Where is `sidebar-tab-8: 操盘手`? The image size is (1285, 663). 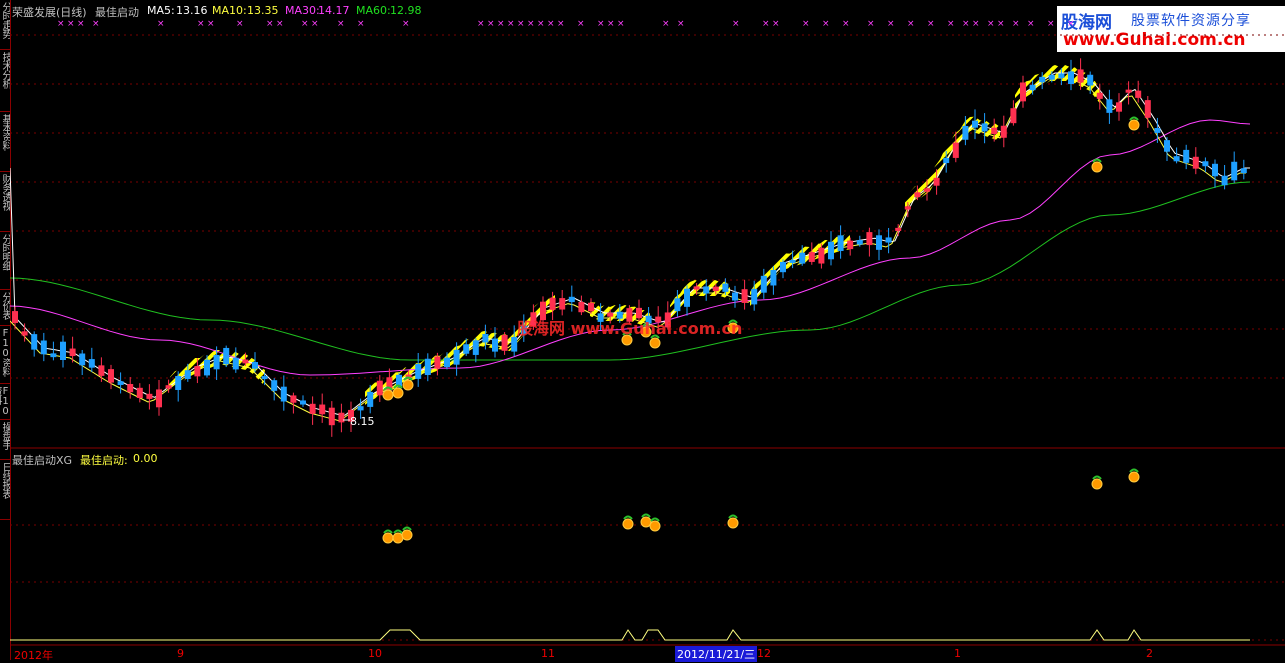
sidebar-tab-8: 操盘手 is located at coordinates (5, 440).